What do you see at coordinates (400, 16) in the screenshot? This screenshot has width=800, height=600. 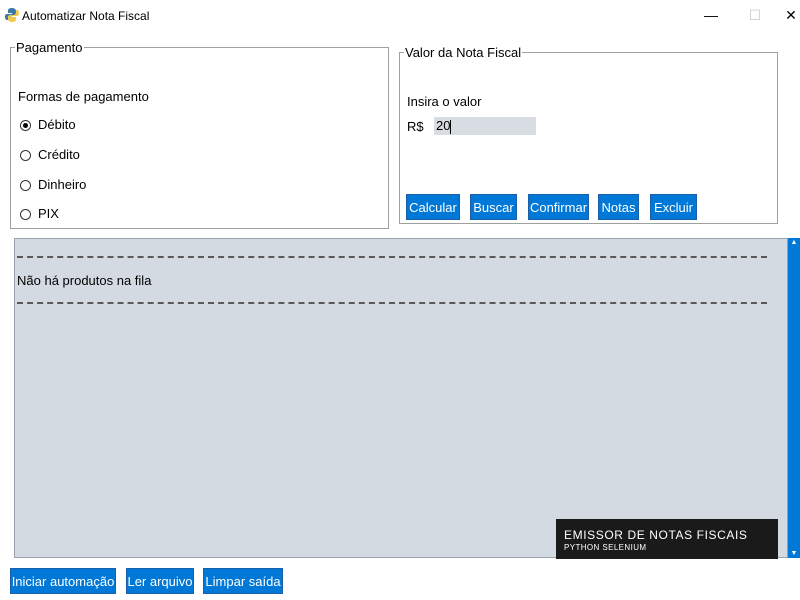 I see `title-bar: Automatizar Nota Fiscal — ☐ ✕` at bounding box center [400, 16].